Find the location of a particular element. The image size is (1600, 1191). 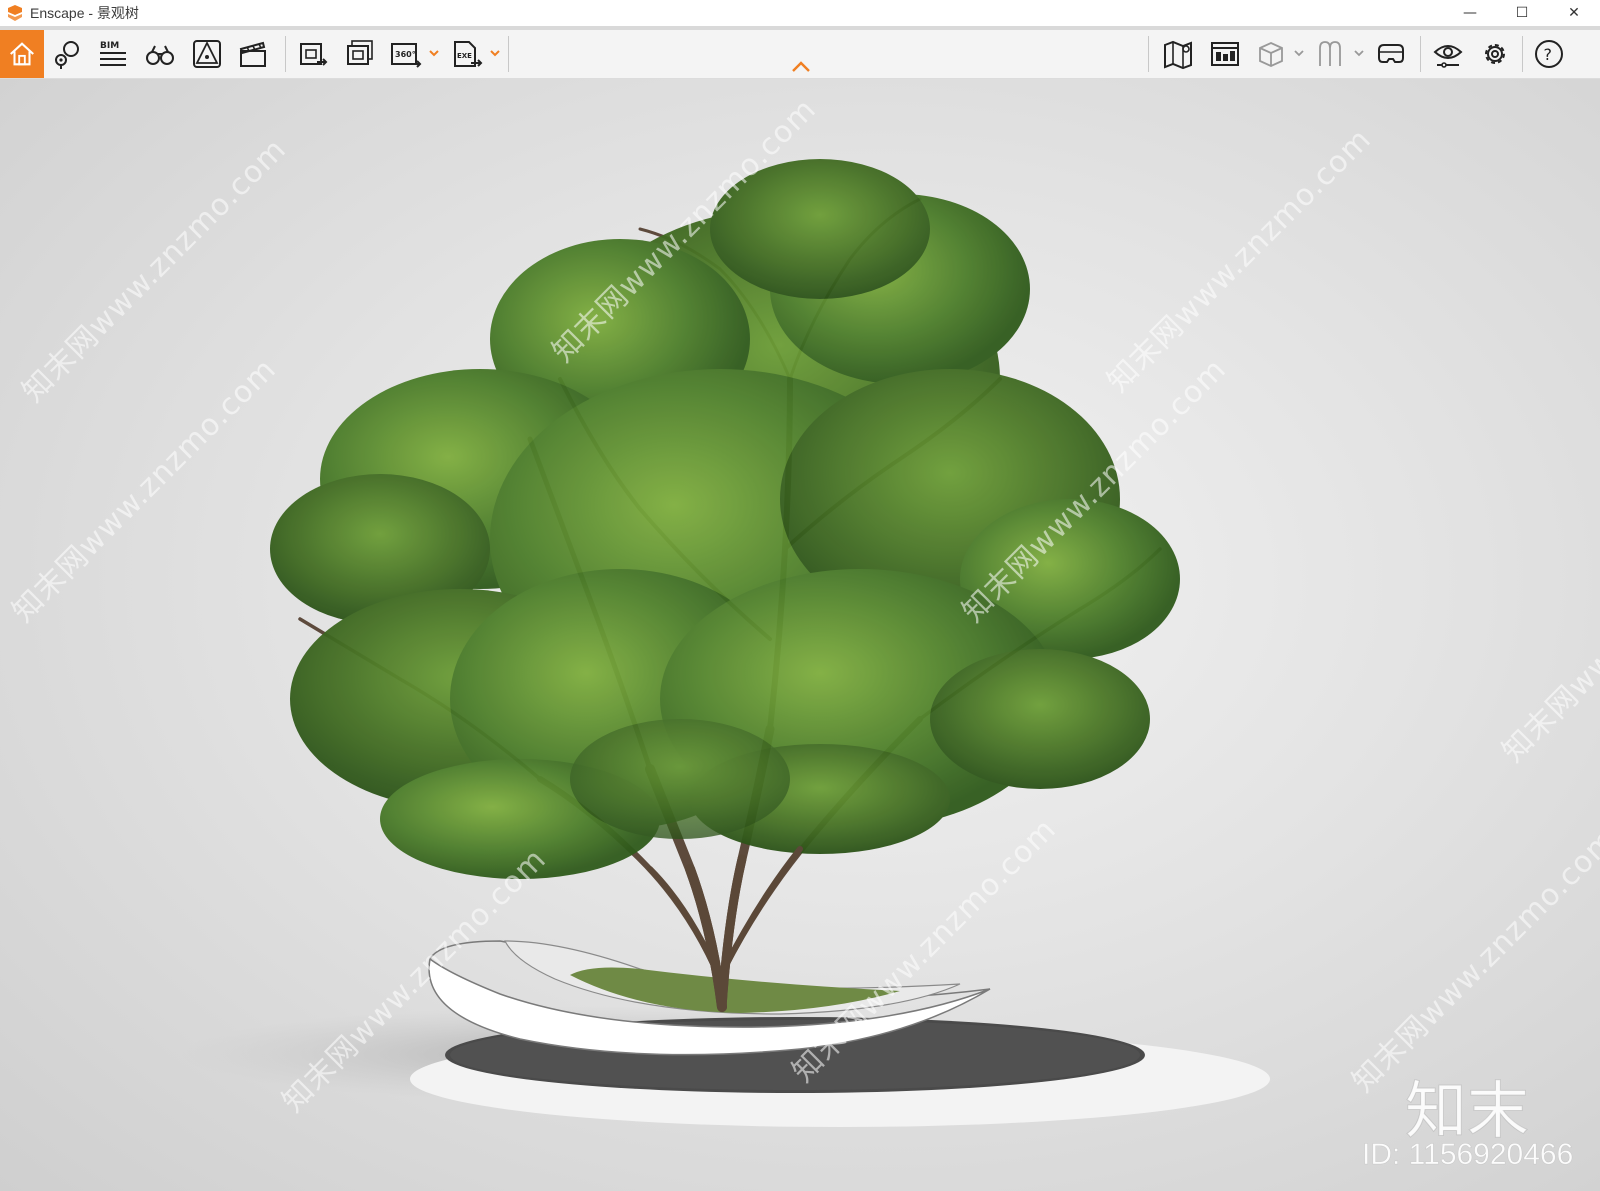

cube-view-icon is located at coordinates (1271, 54).